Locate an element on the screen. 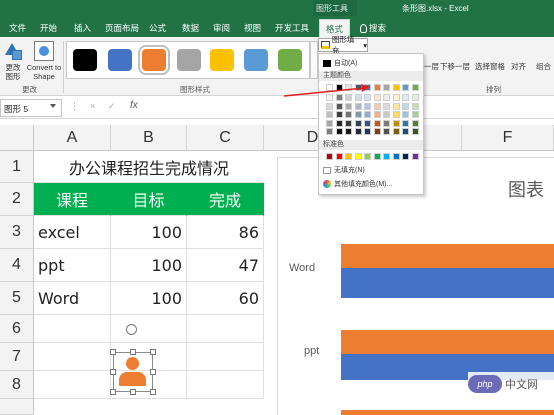 This screenshot has height=415, width=554. rotate-handle-icon is located at coordinates (131, 329).